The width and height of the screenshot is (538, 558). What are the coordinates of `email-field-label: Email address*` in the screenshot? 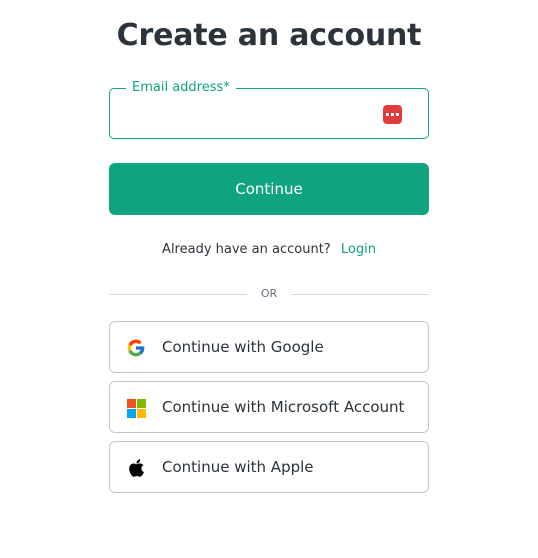 It's located at (181, 88).